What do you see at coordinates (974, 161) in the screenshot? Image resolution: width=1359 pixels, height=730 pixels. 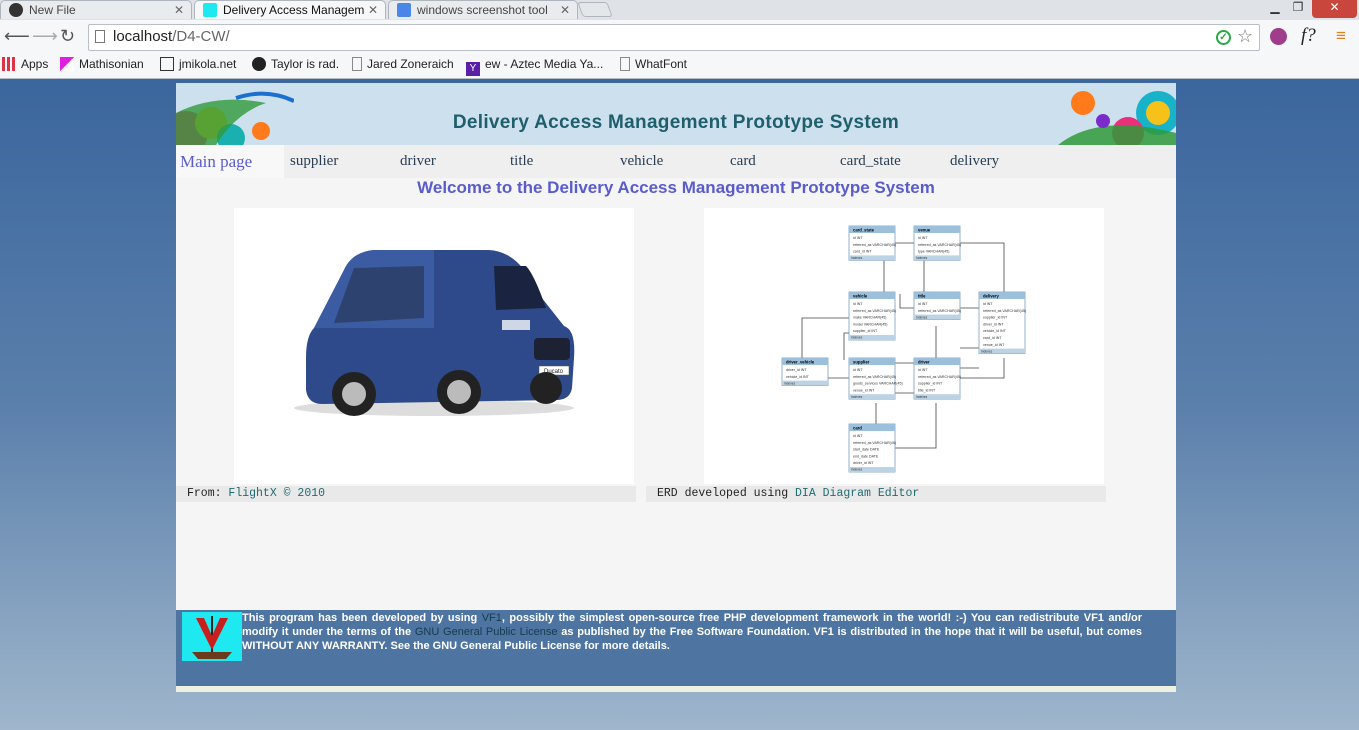 I see `nav-delivery: delivery` at bounding box center [974, 161].